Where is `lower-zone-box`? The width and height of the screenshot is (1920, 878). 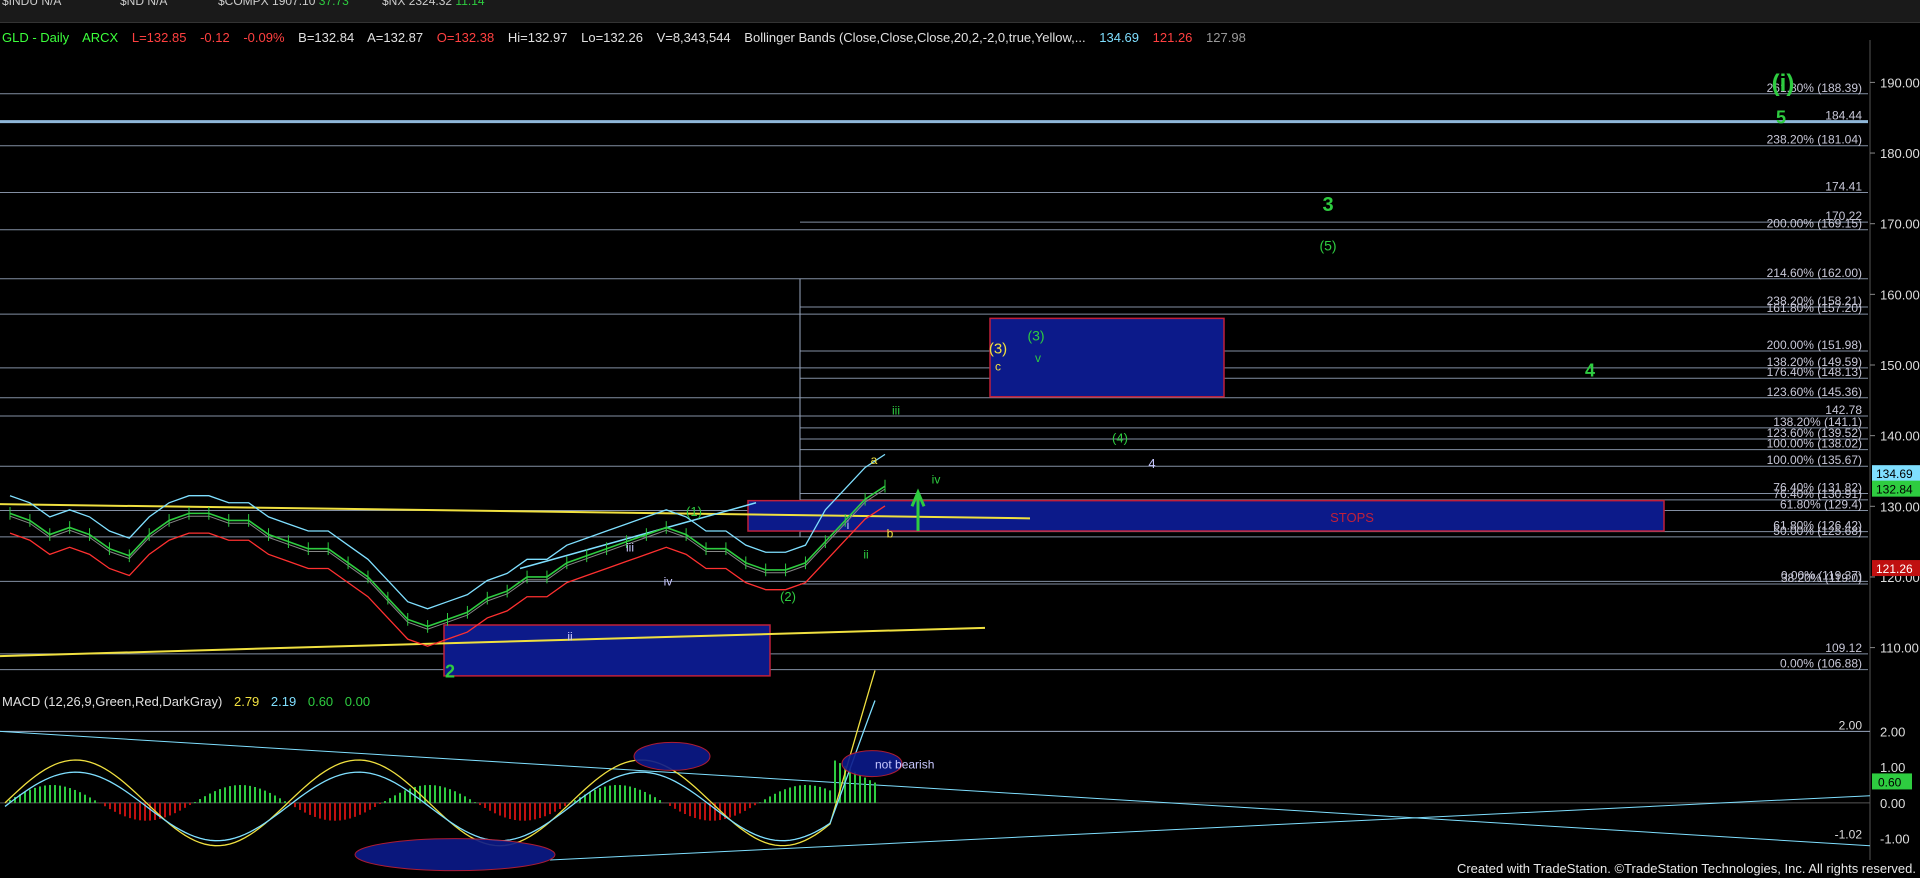 lower-zone-box is located at coordinates (607, 650).